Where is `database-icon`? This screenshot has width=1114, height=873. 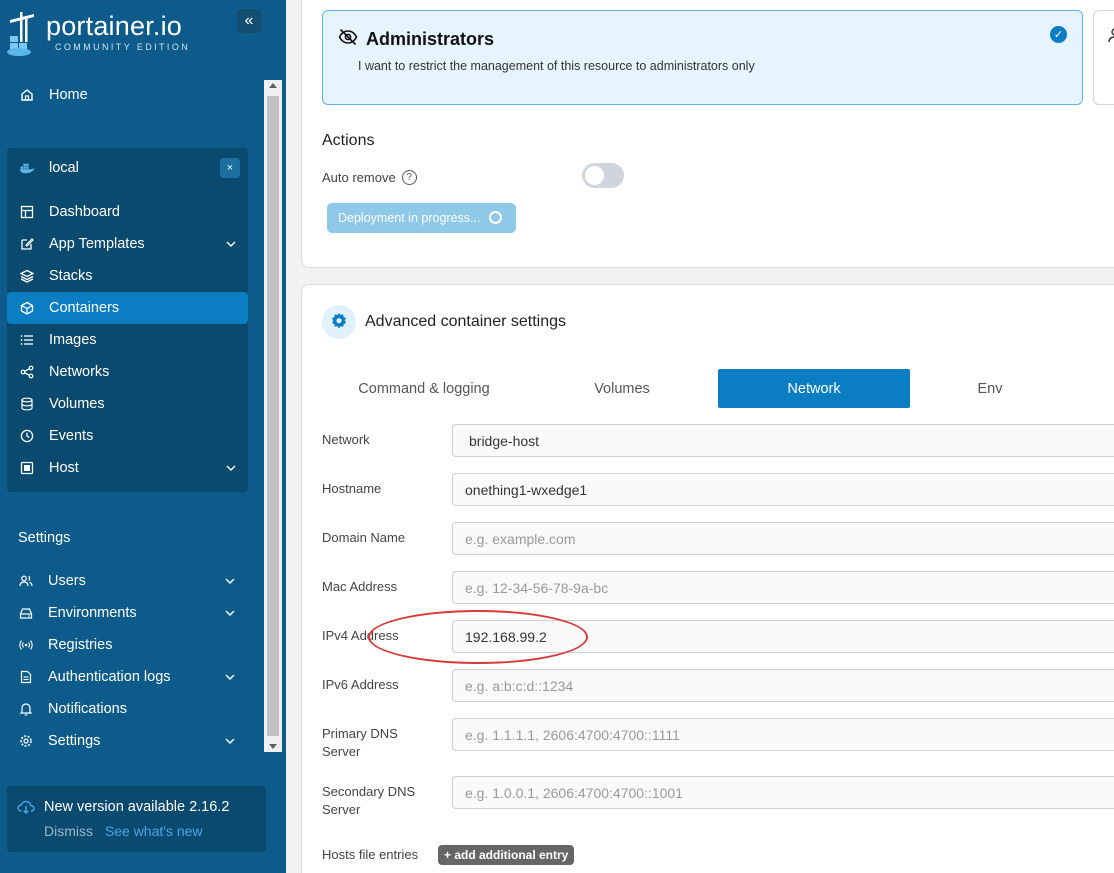
database-icon is located at coordinates (27, 404).